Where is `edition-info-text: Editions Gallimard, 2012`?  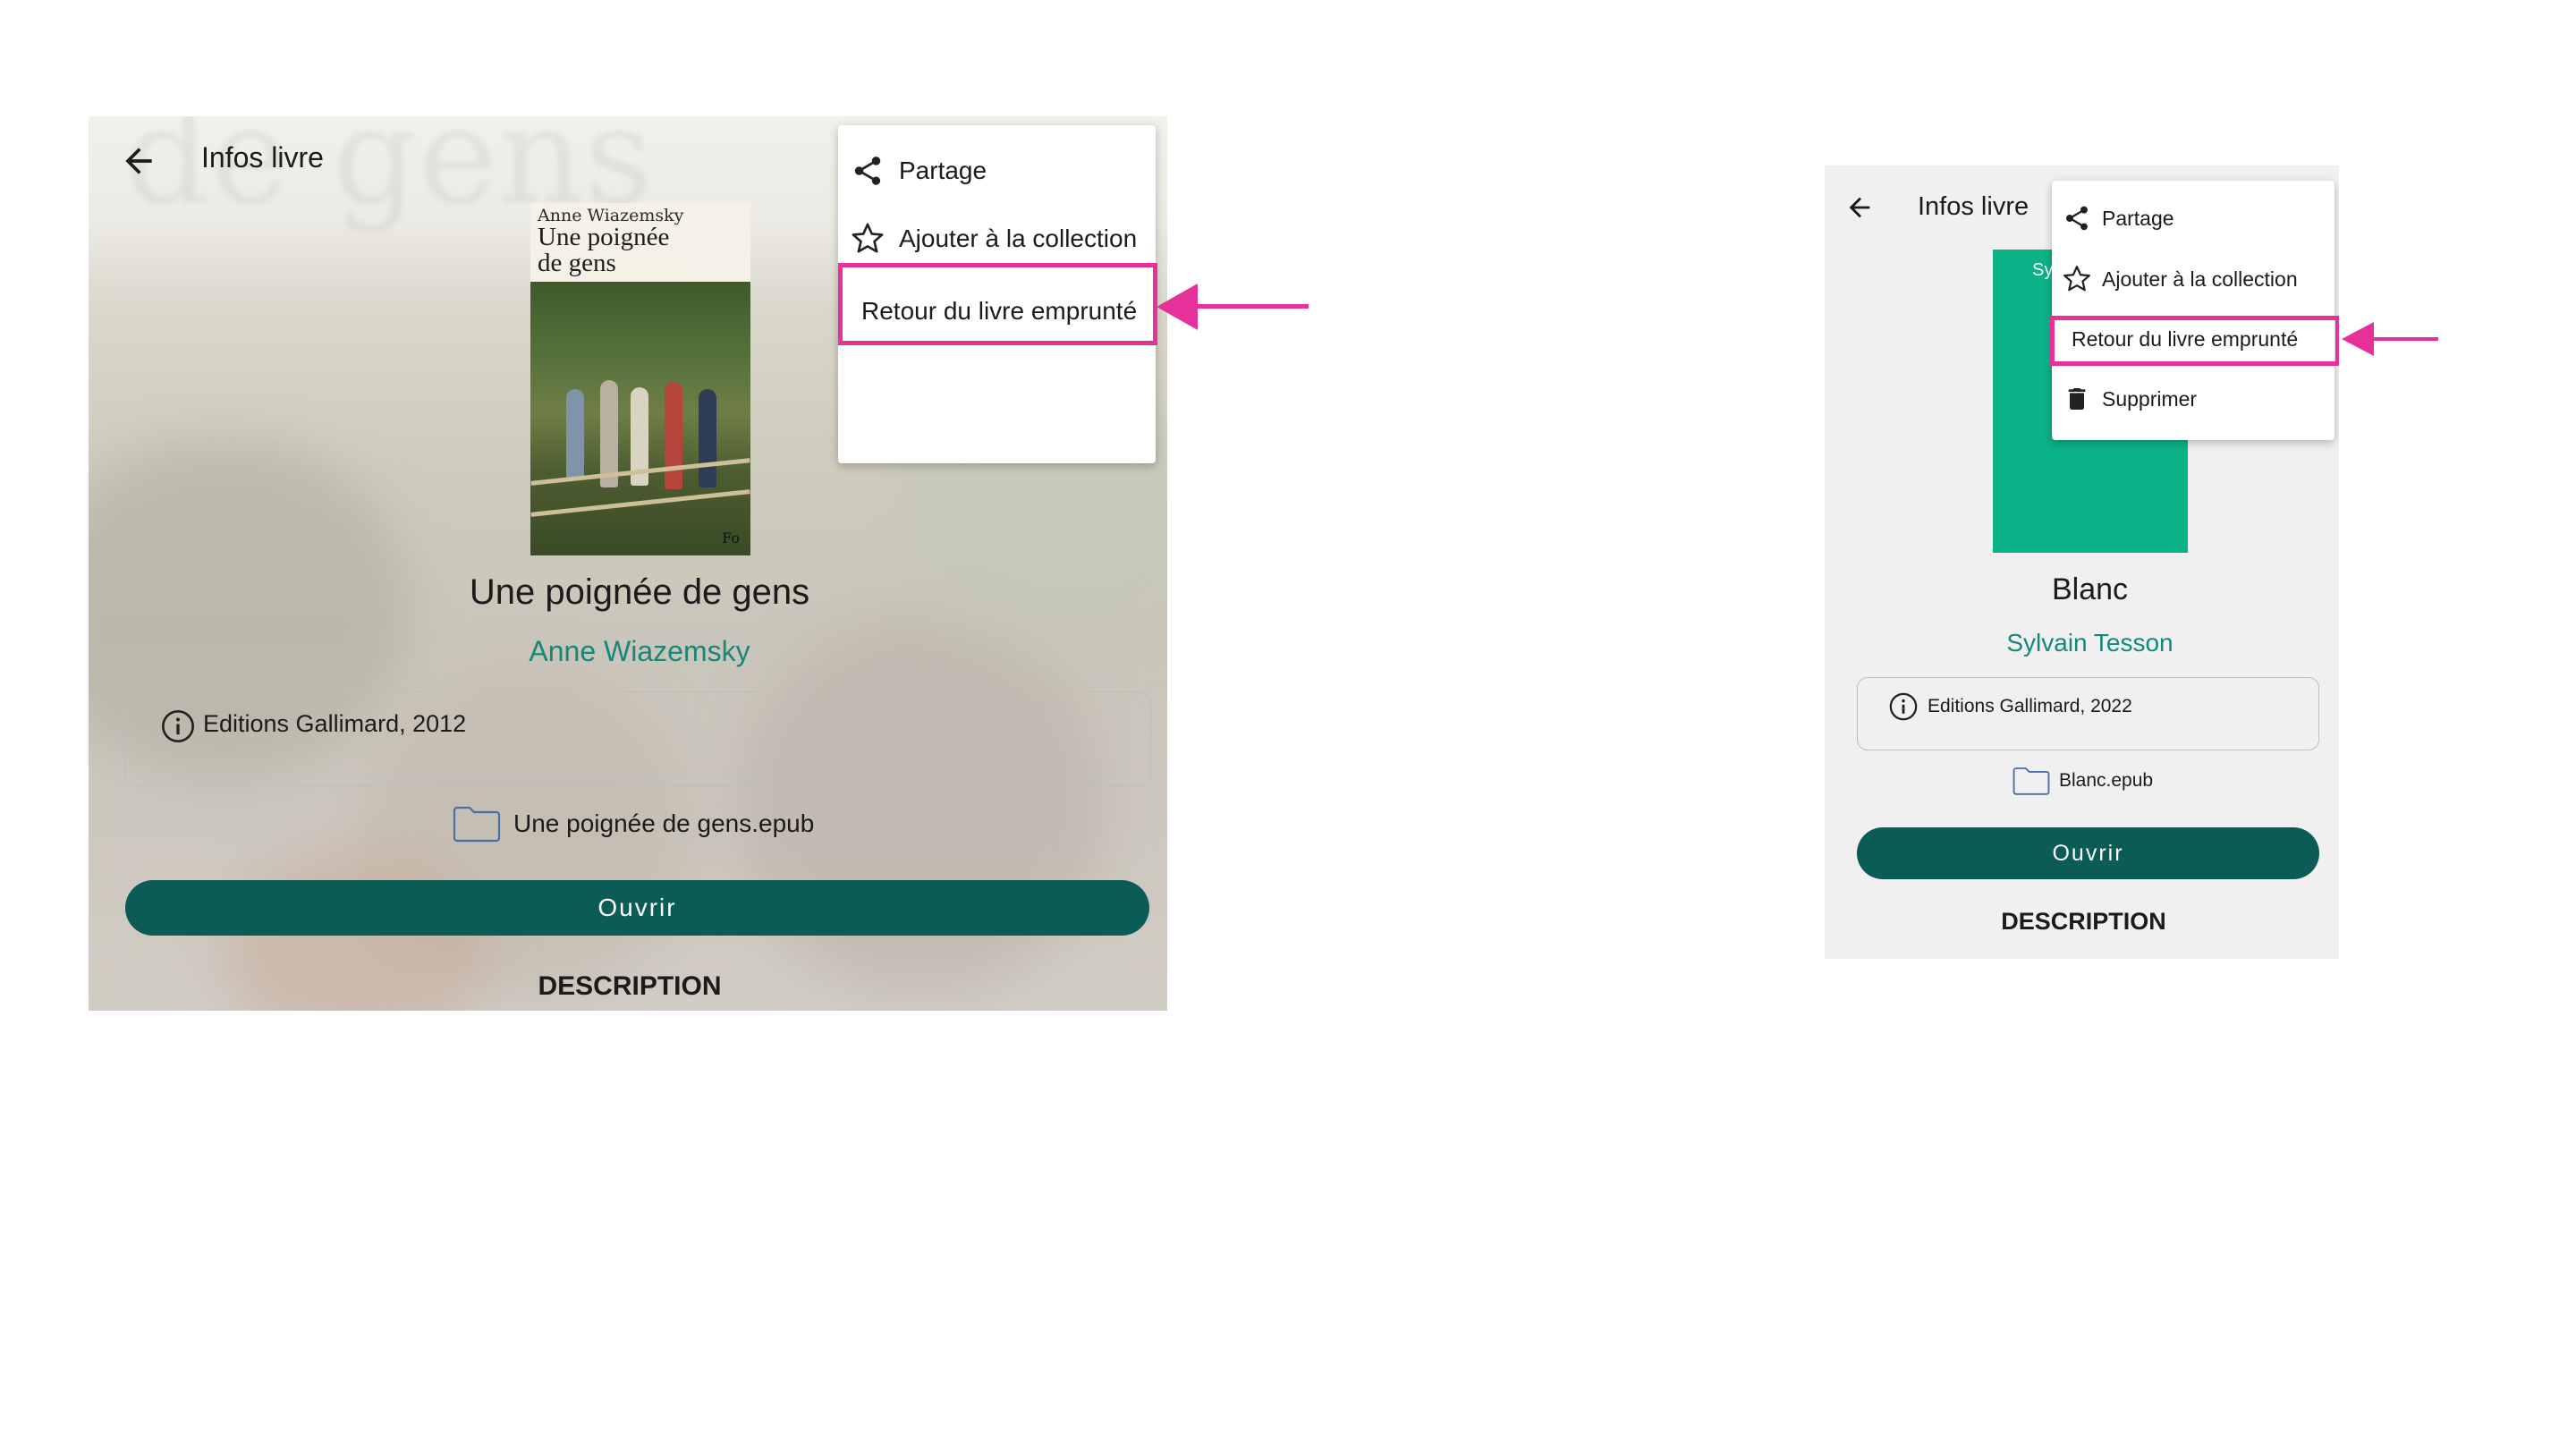 edition-info-text: Editions Gallimard, 2012 is located at coordinates (335, 723).